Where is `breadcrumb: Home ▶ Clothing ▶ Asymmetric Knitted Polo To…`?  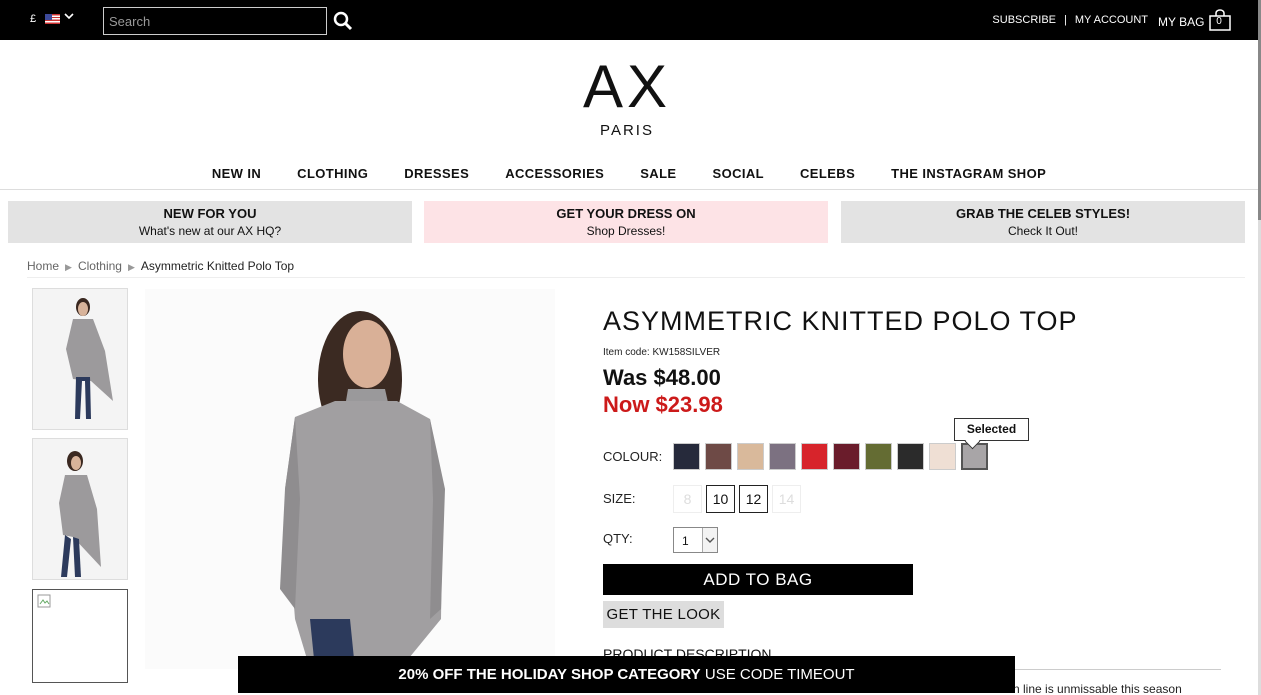
breadcrumb: Home ▶ Clothing ▶ Asymmetric Knitted Polo To… is located at coordinates (160, 266).